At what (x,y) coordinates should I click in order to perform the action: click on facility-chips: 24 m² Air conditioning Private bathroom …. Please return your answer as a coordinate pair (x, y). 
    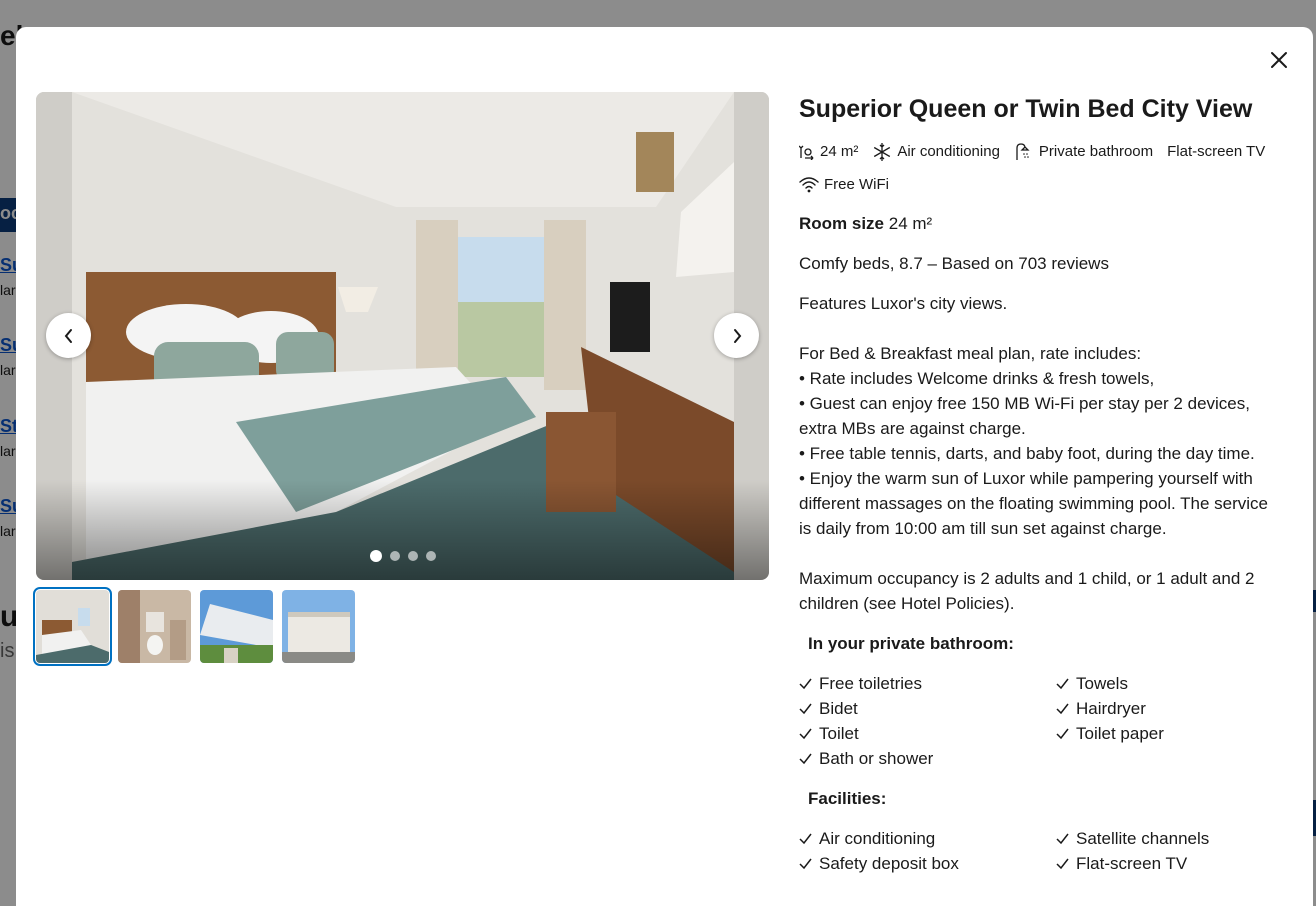
    Looking at the image, I should click on (1039, 168).